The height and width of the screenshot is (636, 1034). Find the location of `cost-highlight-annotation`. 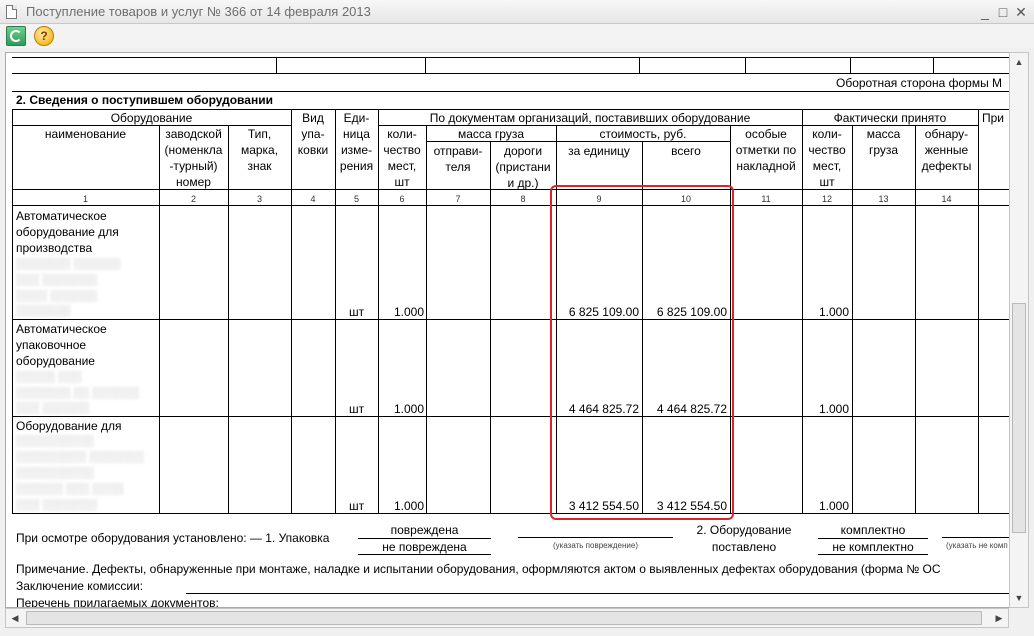

cost-highlight-annotation is located at coordinates (642, 352).